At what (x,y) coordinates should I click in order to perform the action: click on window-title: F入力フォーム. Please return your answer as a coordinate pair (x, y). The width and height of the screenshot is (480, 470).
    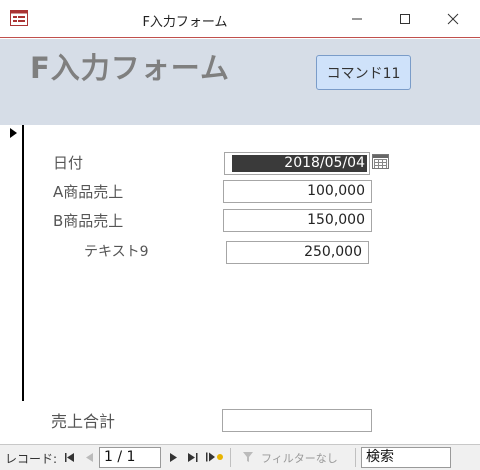
    Looking at the image, I should click on (185, 22).